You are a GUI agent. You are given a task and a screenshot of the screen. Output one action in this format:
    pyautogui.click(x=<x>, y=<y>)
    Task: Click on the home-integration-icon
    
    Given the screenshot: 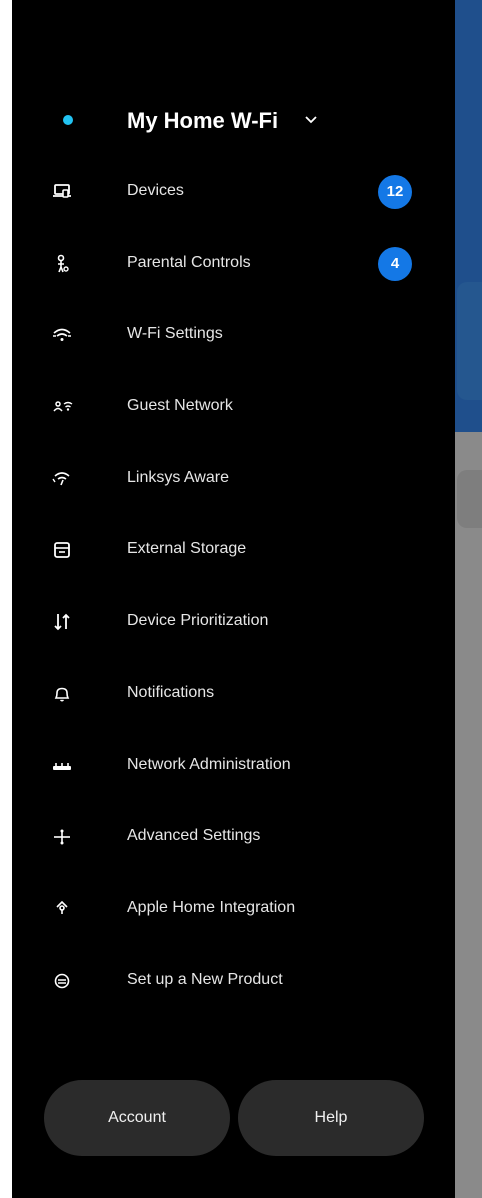 What is the action you would take?
    pyautogui.click(x=62, y=909)
    